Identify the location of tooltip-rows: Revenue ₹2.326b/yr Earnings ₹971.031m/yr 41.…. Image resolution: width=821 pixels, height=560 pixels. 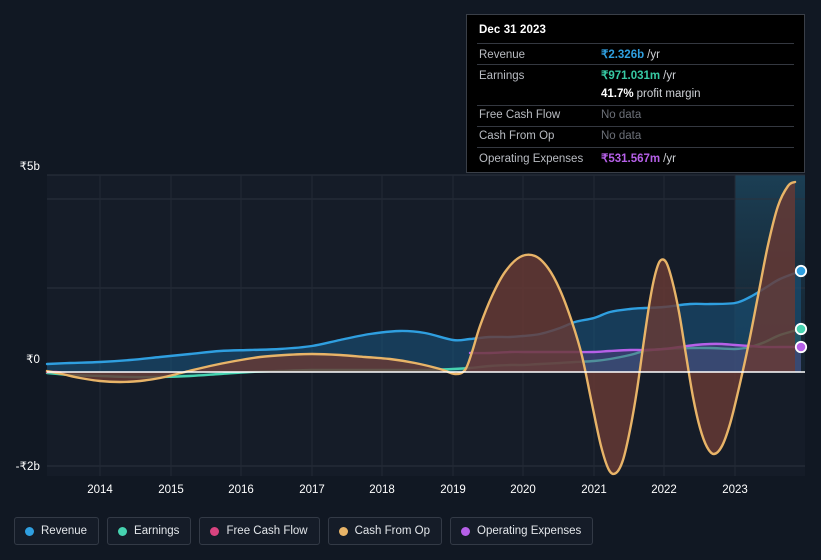
(635, 105).